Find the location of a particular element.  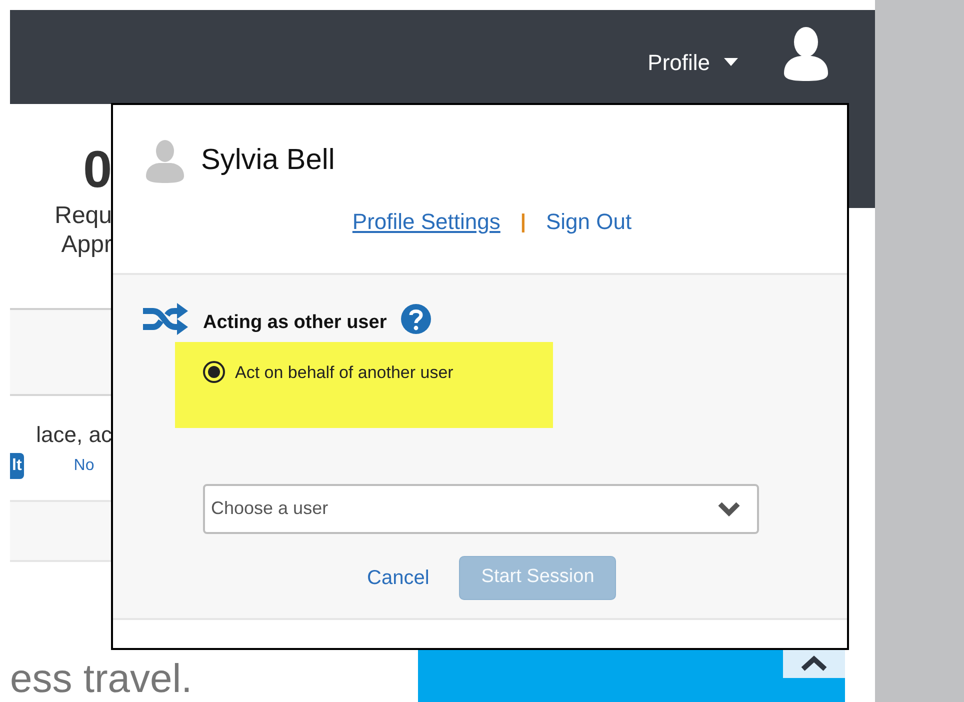

stat-value: 0 is located at coordinates (97, 170).